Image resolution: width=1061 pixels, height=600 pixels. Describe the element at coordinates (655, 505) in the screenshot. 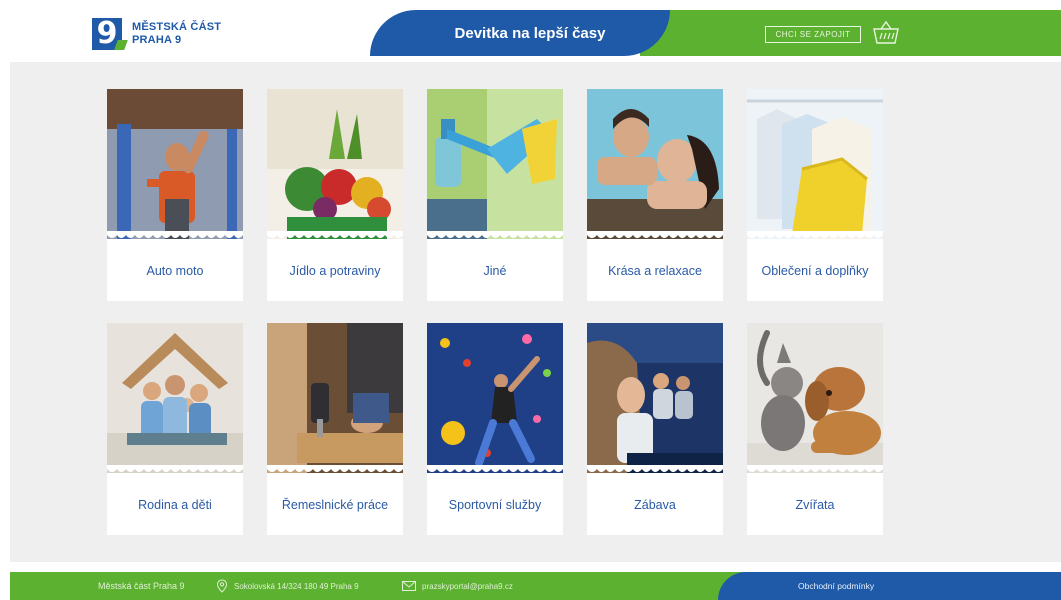

I see `category-label: Zábava` at that location.